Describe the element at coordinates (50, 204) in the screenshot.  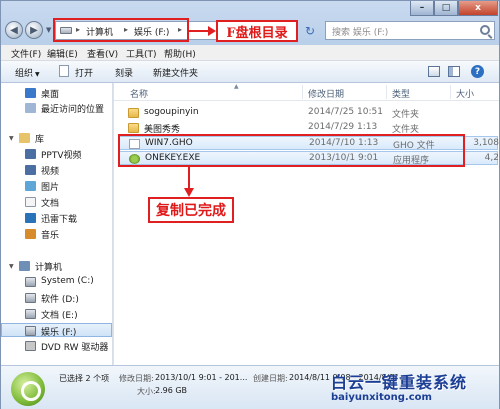
I see `nav-label: 文档` at that location.